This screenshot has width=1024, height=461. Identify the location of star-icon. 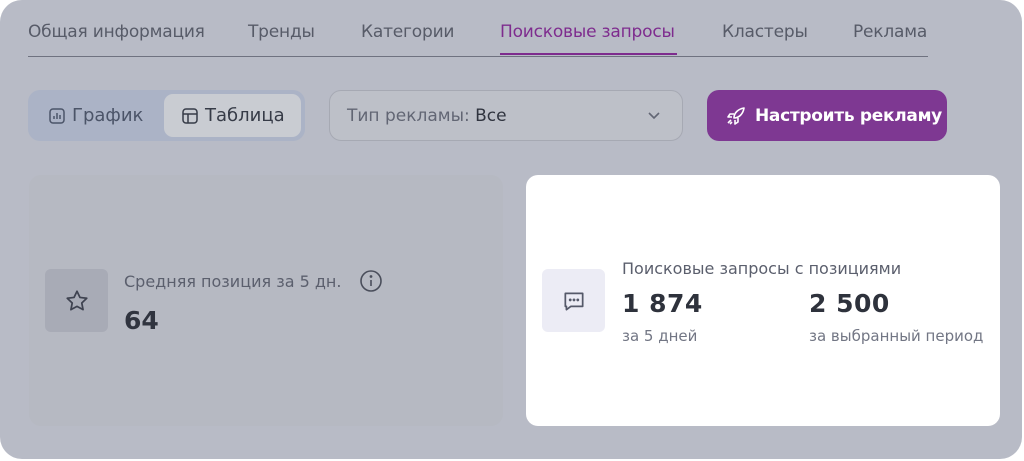
(76, 300).